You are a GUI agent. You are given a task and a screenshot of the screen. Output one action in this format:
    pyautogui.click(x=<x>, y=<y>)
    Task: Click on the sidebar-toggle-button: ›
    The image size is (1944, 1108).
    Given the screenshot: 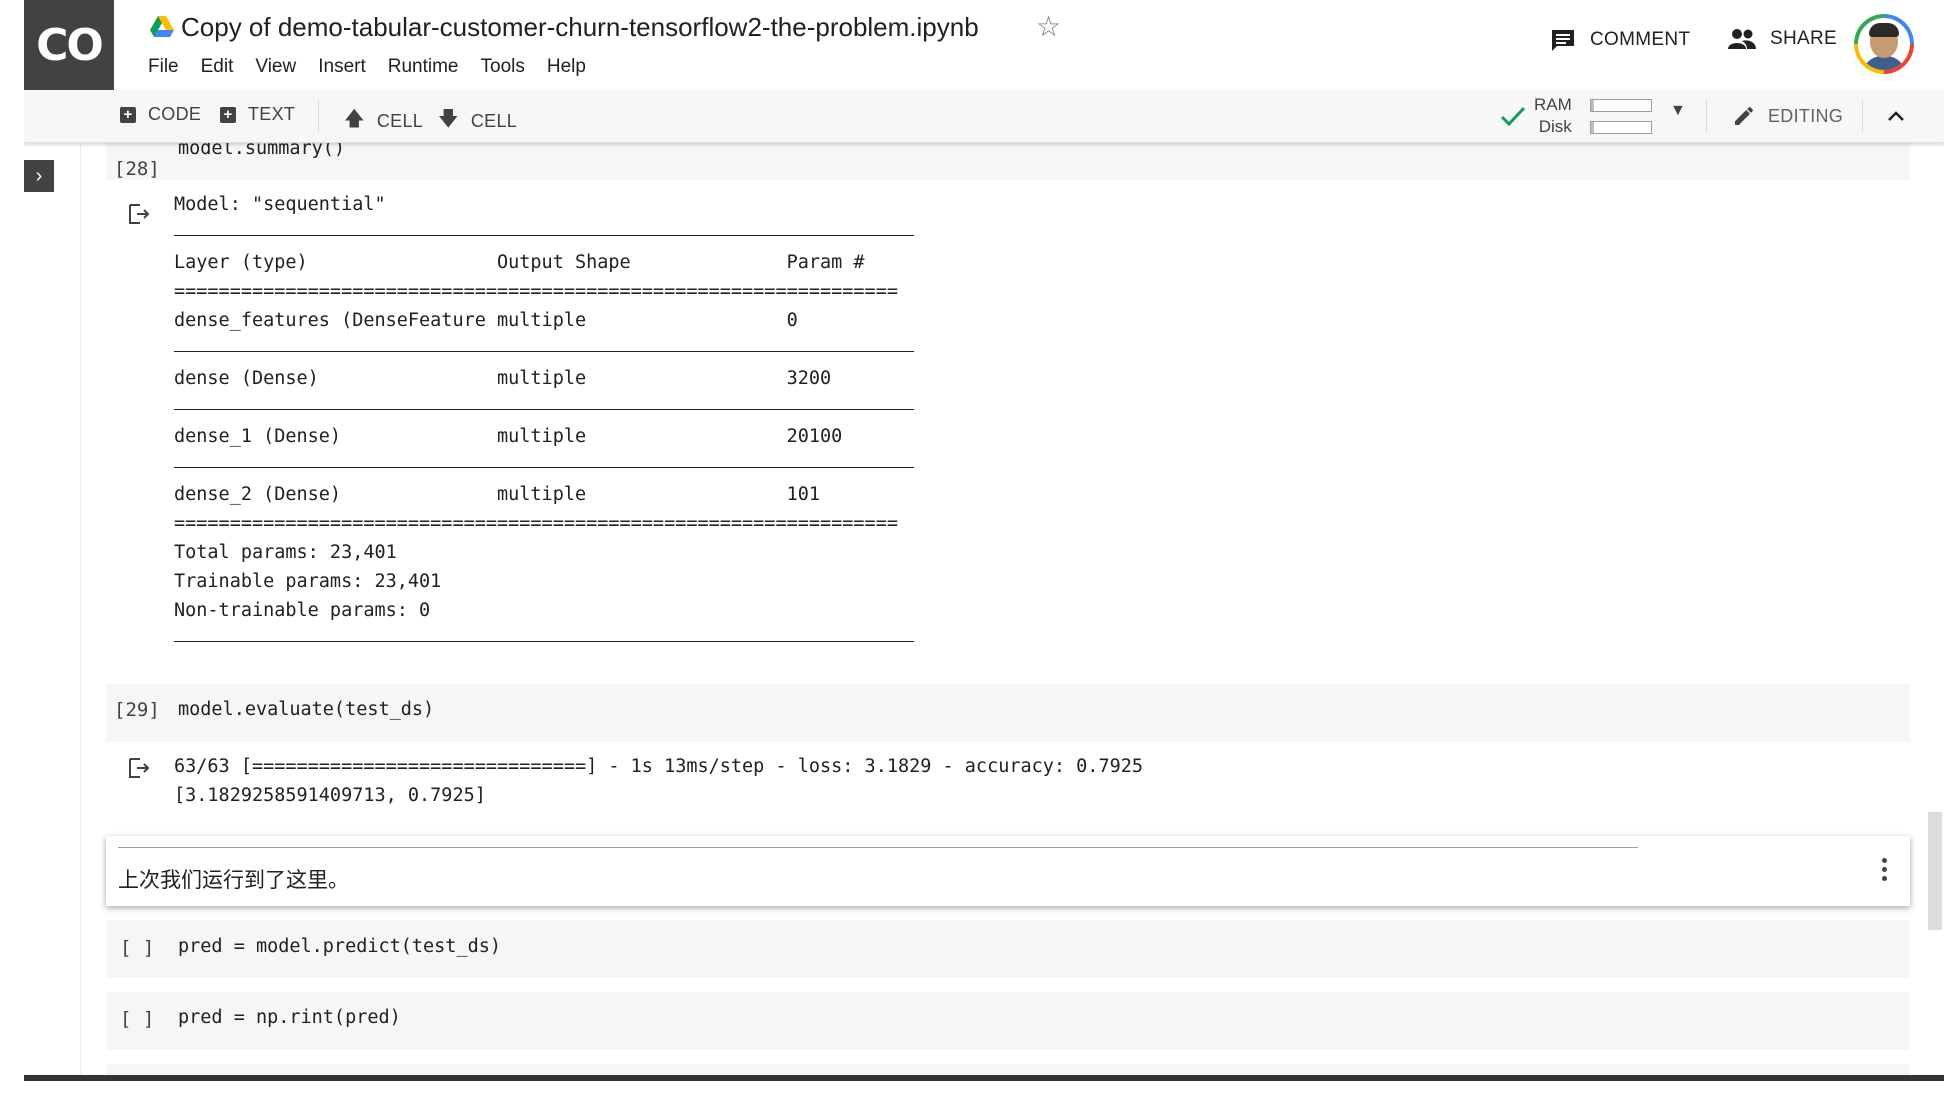 What is the action you would take?
    pyautogui.click(x=39, y=176)
    